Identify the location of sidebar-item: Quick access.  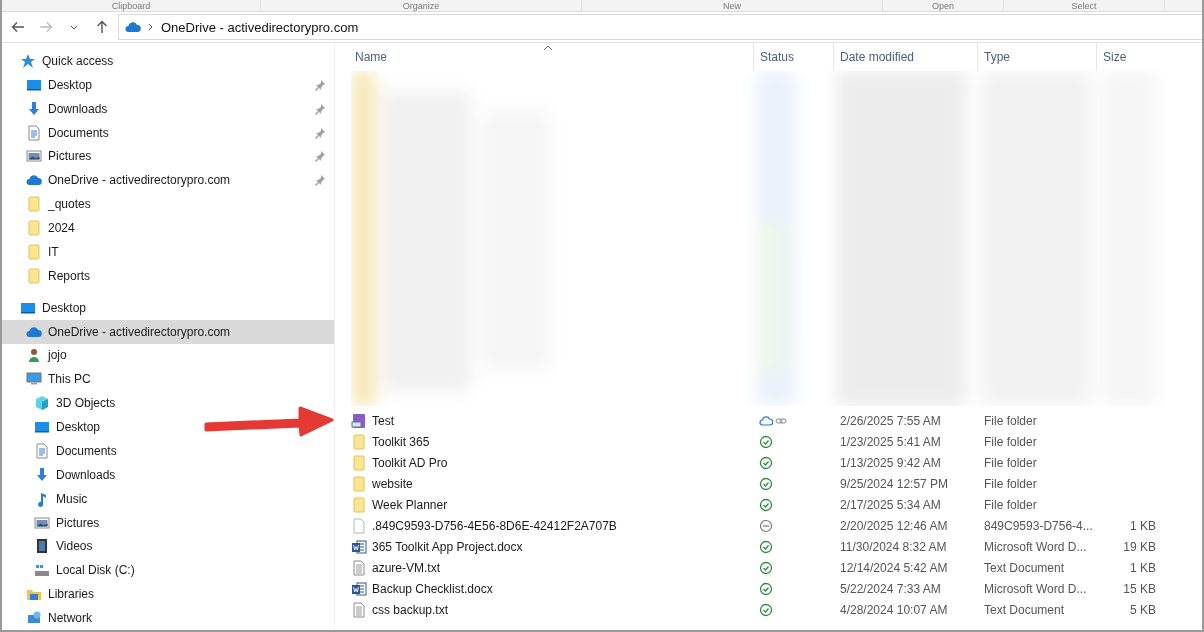
(62, 61).